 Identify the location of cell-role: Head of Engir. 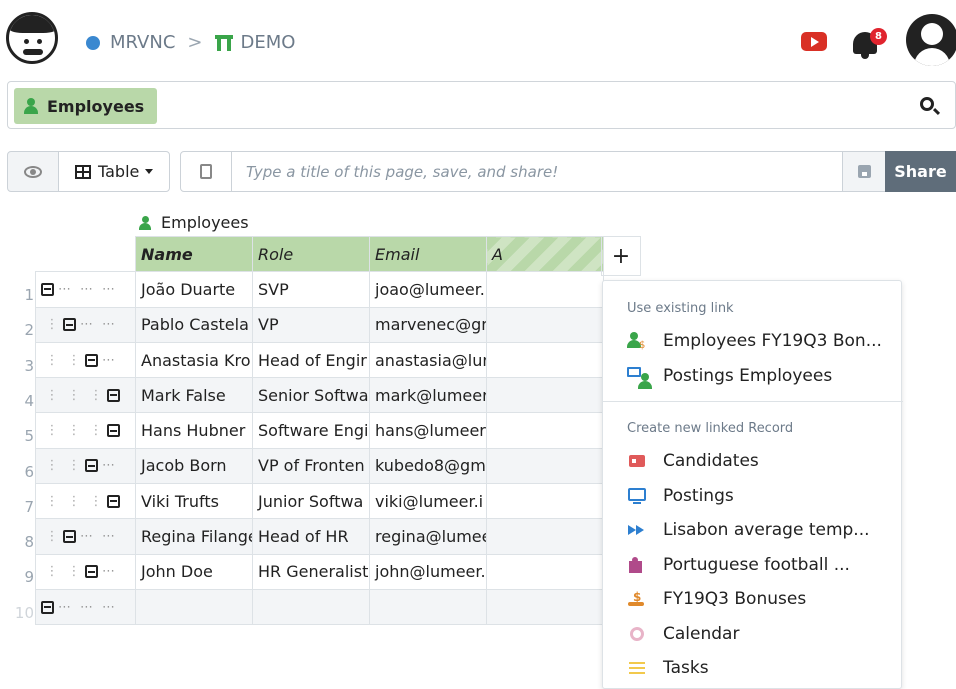
(311, 360).